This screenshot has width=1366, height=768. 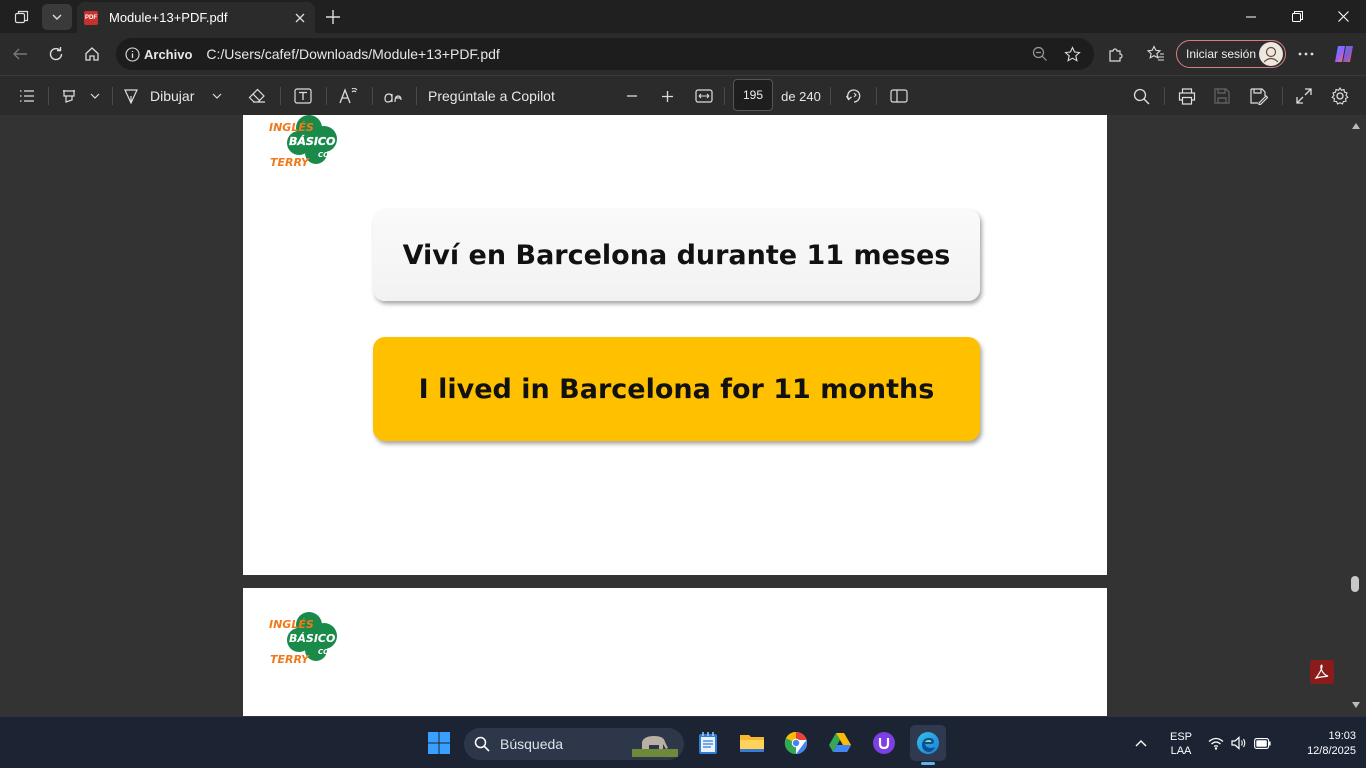 What do you see at coordinates (632, 96) in the screenshot?
I see `zoom-out-minus-icon` at bounding box center [632, 96].